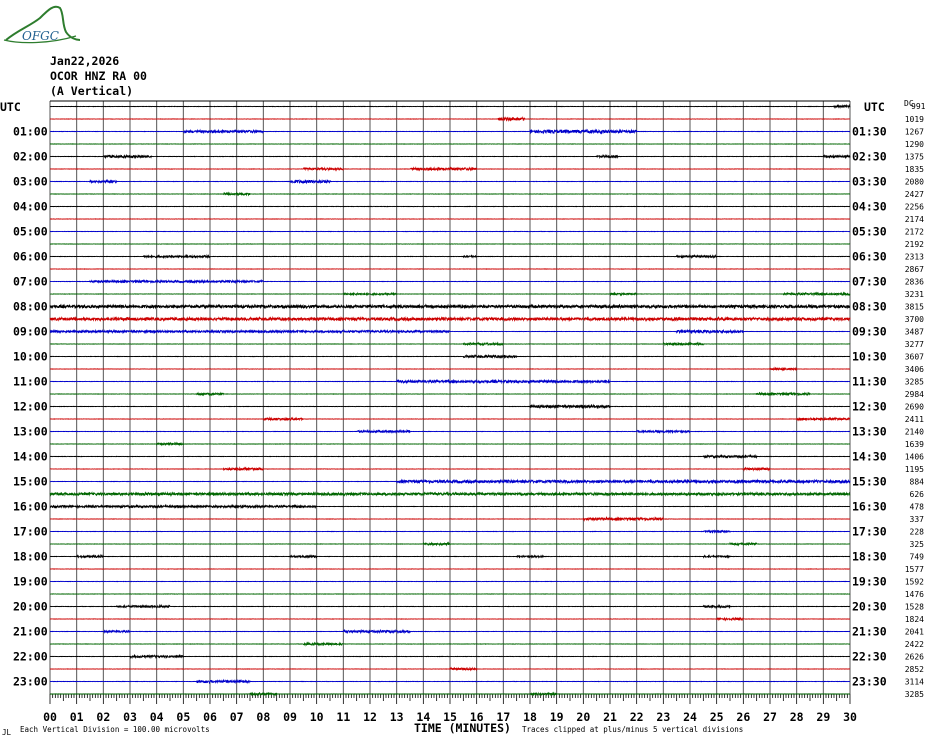  What do you see at coordinates (914, 569) in the screenshot?
I see `dc-offset-value: 1577` at bounding box center [914, 569].